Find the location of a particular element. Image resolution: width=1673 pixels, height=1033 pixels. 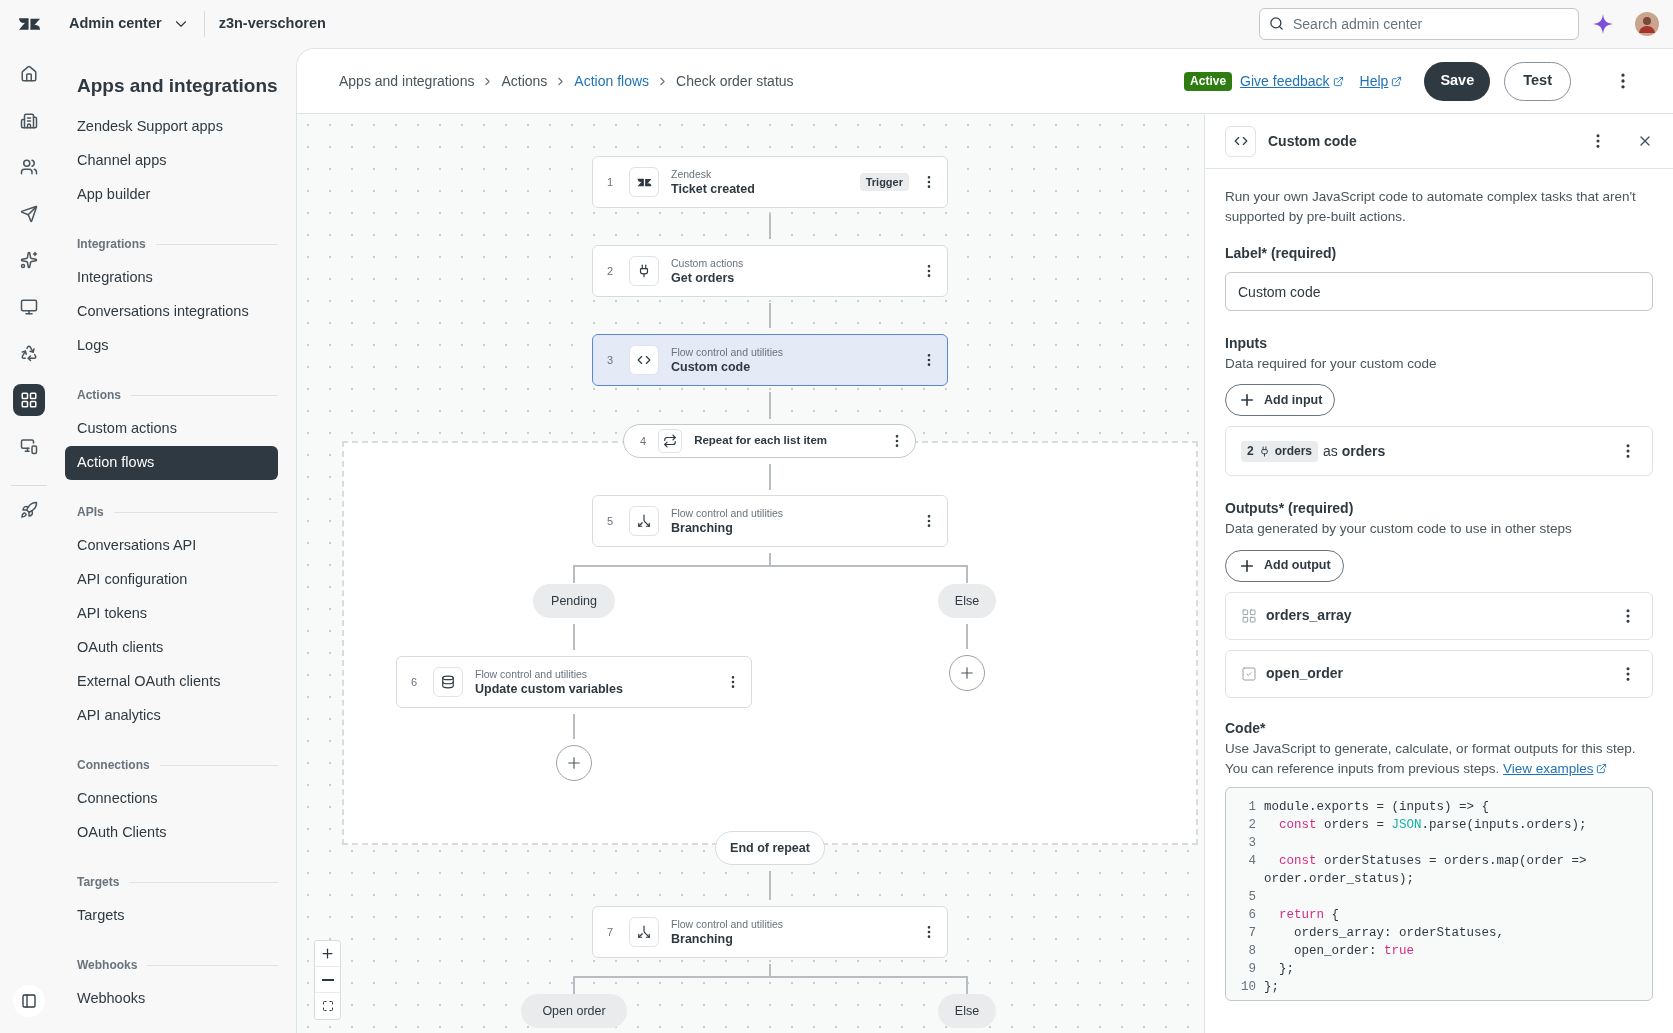

field-label: Label* (required) is located at coordinates (1281, 253).